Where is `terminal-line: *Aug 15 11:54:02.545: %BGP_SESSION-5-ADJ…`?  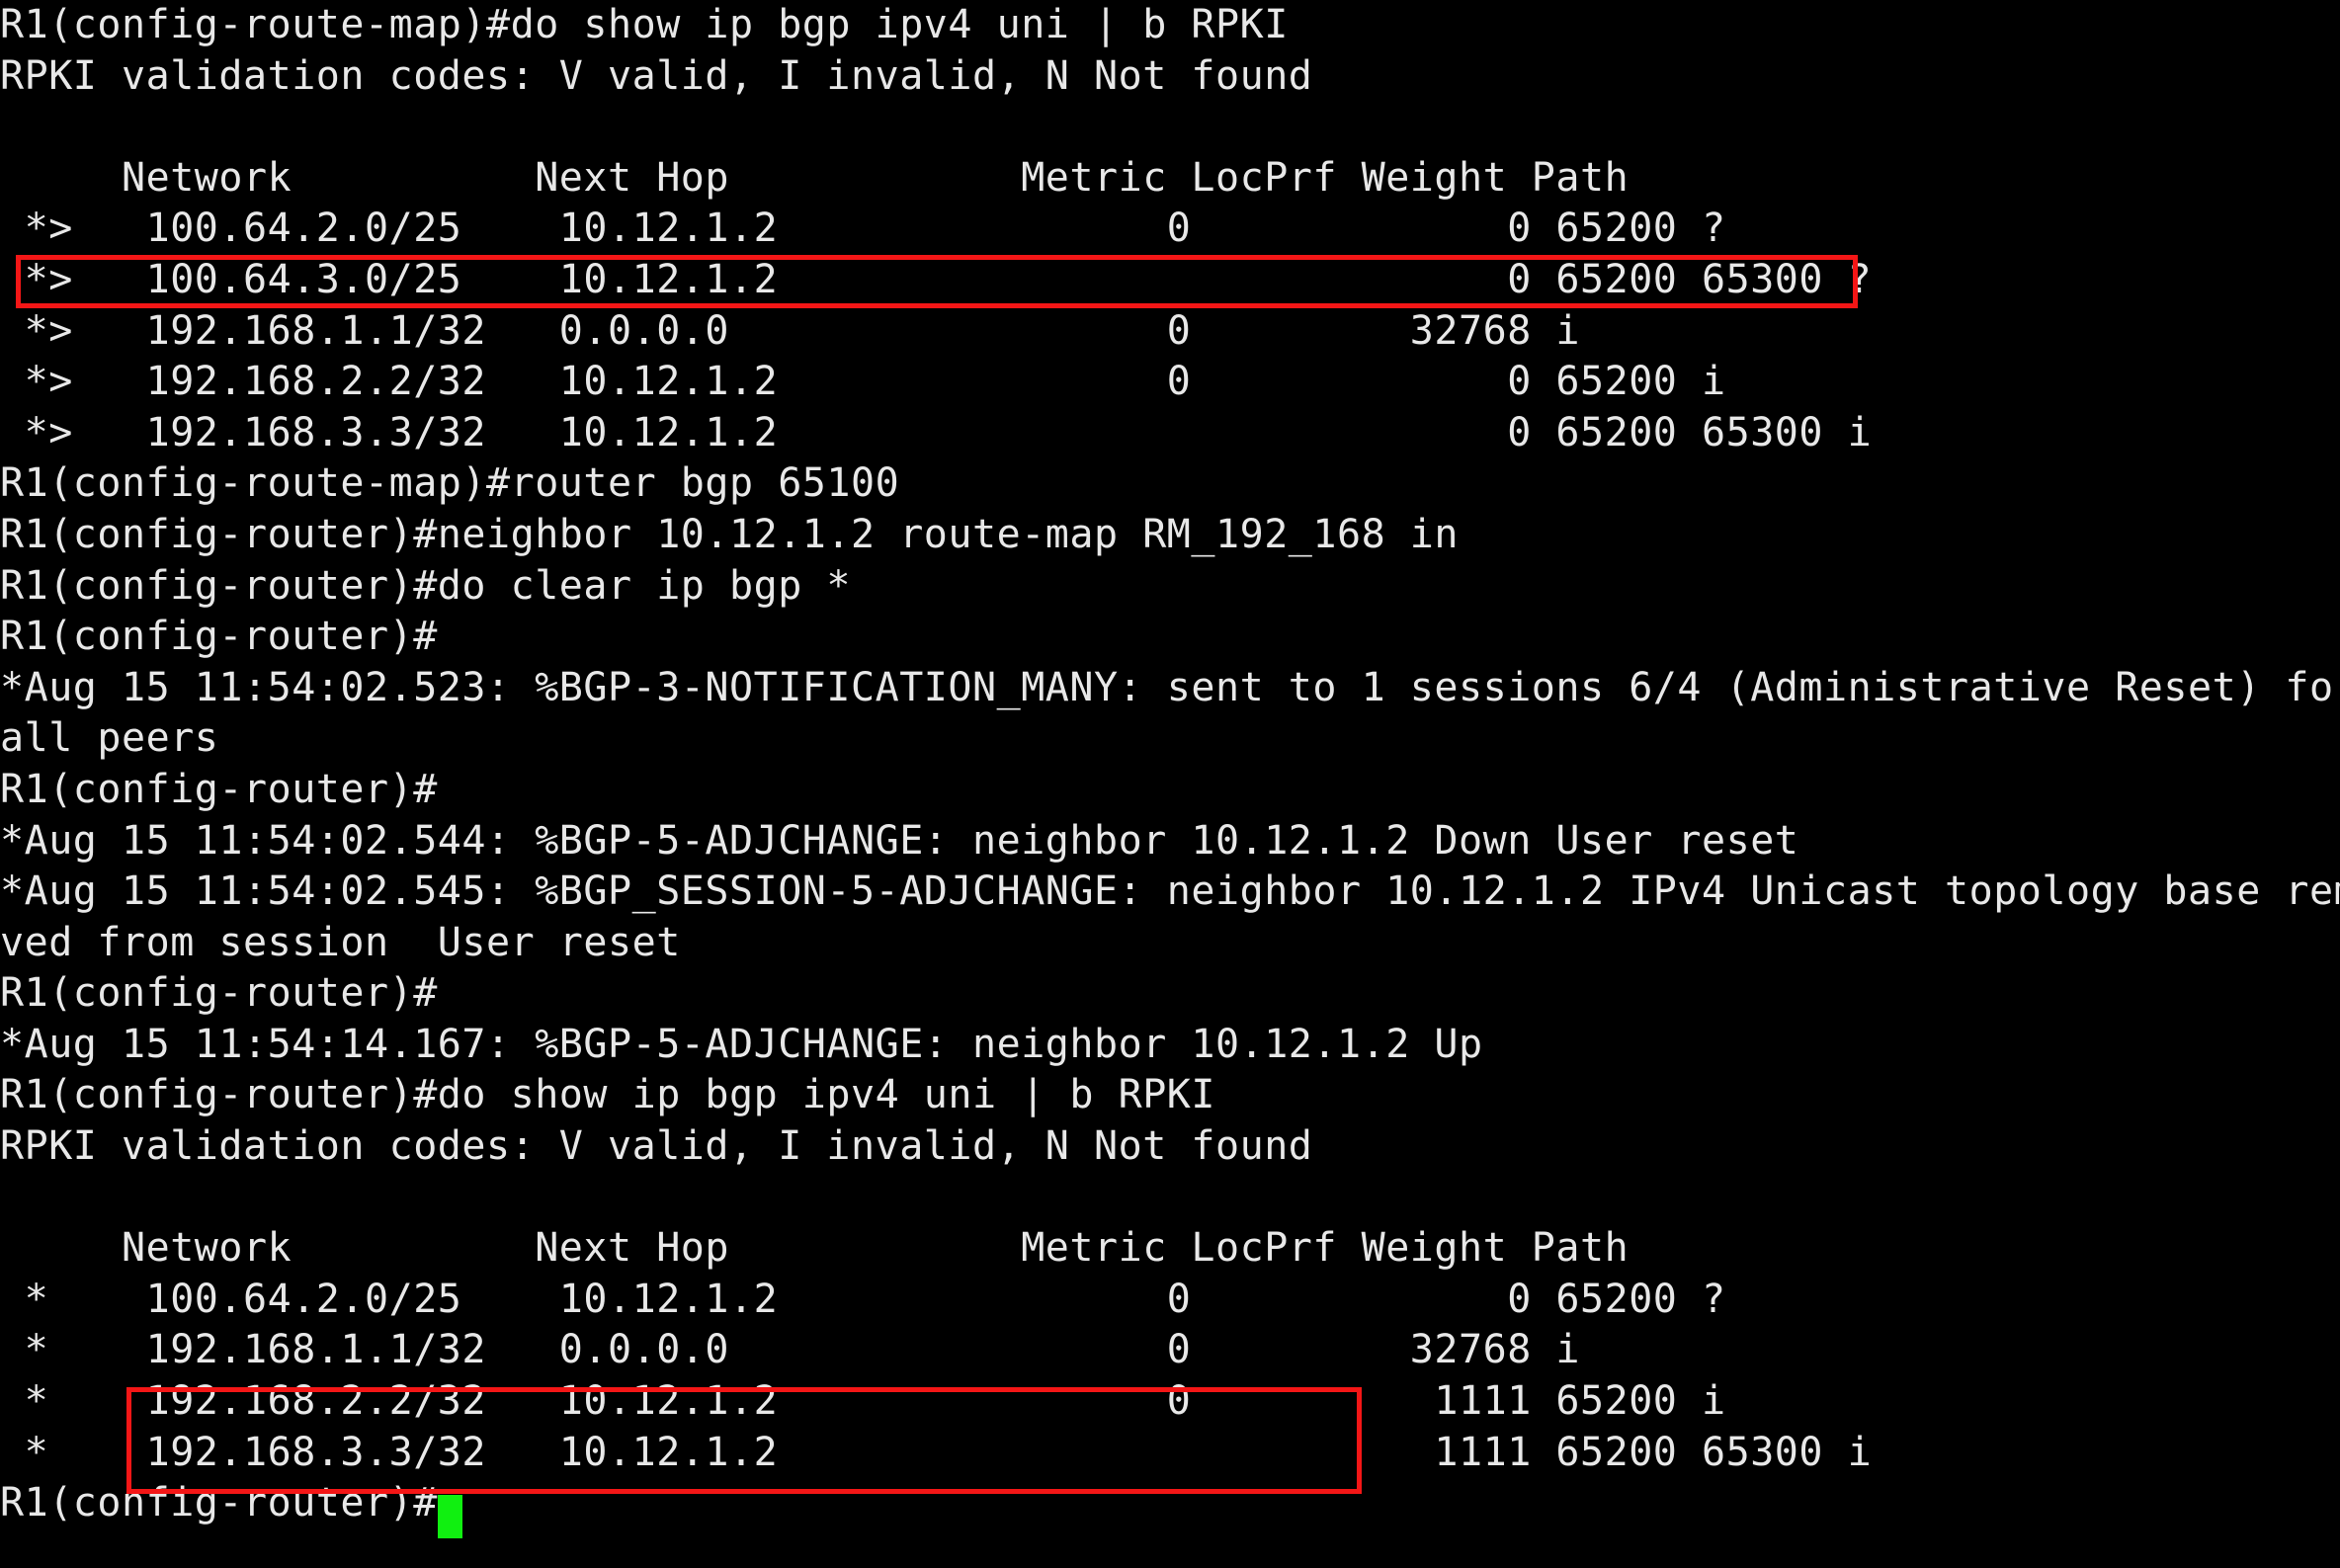
terminal-line: *Aug 15 11:54:02.545: %BGP_SESSION-5-ADJ… is located at coordinates (1170, 891).